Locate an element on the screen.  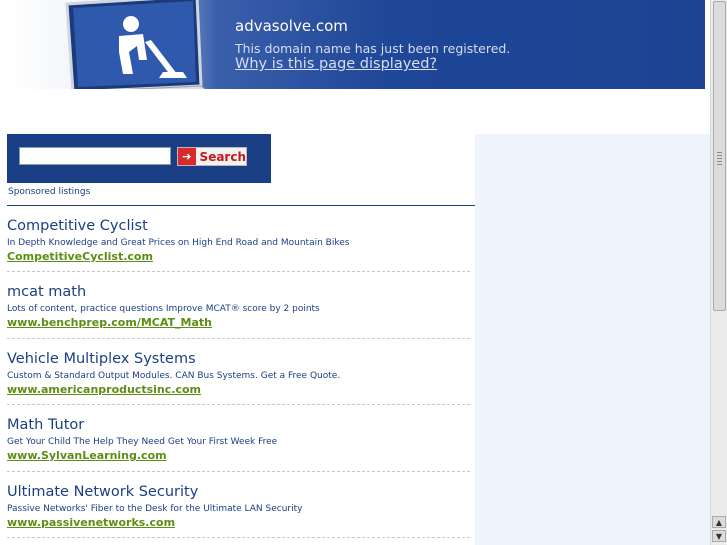
search-button: ➔ Search is located at coordinates (212, 156).